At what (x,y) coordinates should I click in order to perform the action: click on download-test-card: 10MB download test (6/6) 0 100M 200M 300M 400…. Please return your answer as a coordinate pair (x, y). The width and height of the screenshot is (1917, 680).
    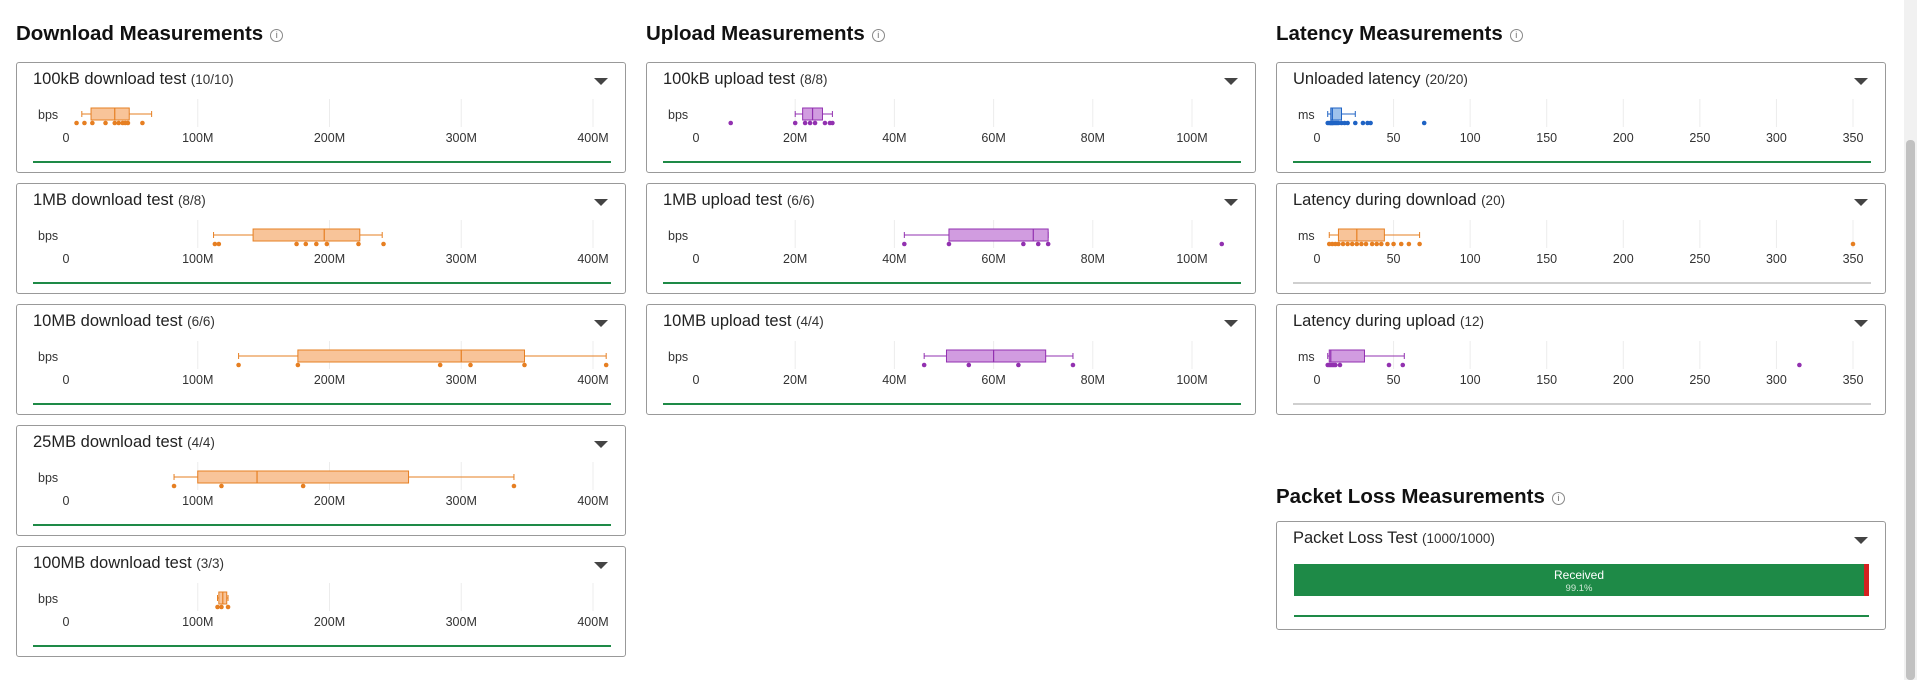
    Looking at the image, I should click on (321, 359).